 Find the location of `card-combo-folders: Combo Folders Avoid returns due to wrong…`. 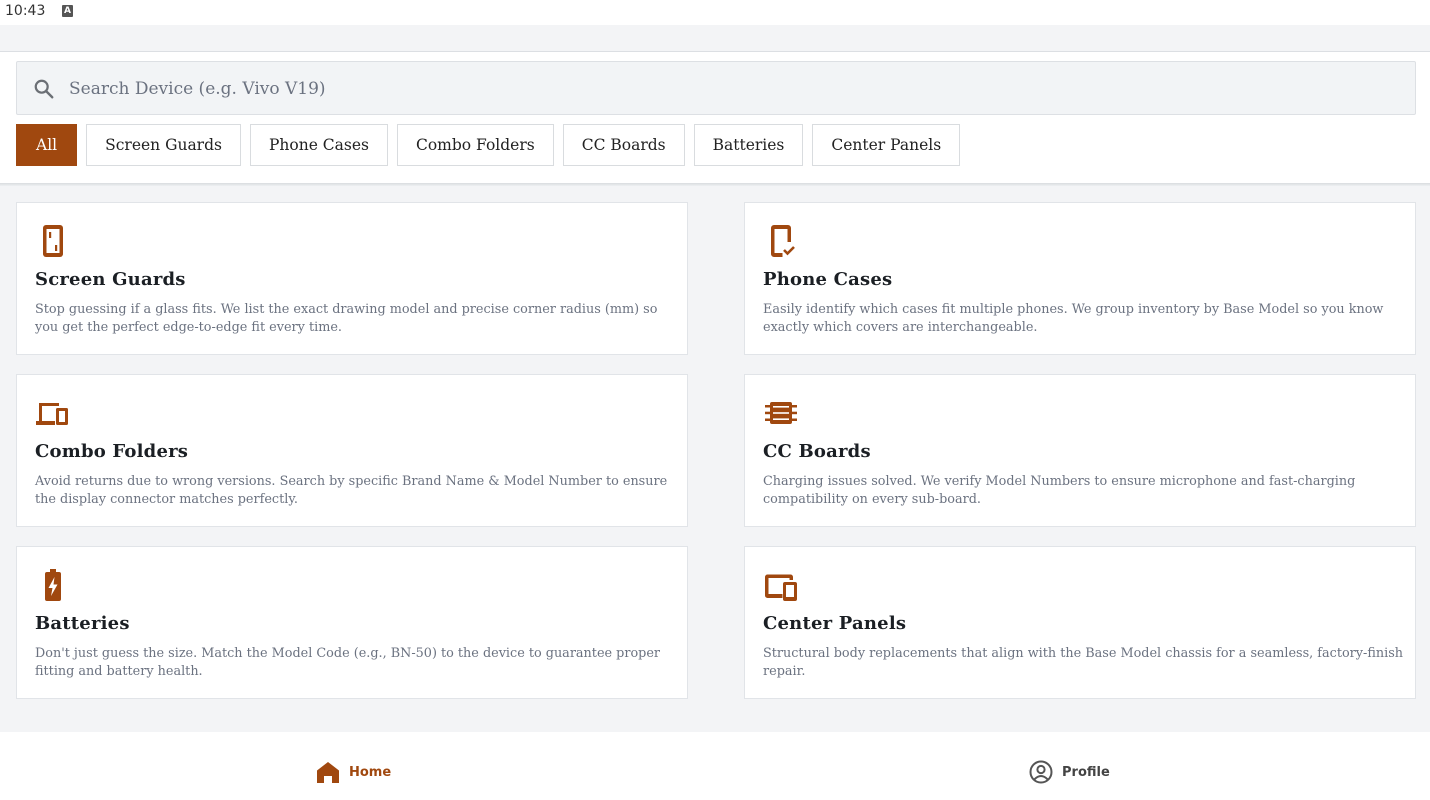

card-combo-folders: Combo Folders Avoid returns due to wrong… is located at coordinates (352, 450).